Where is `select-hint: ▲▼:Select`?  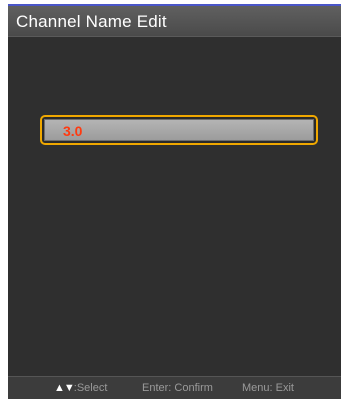 select-hint: ▲▼:Select is located at coordinates (80, 388).